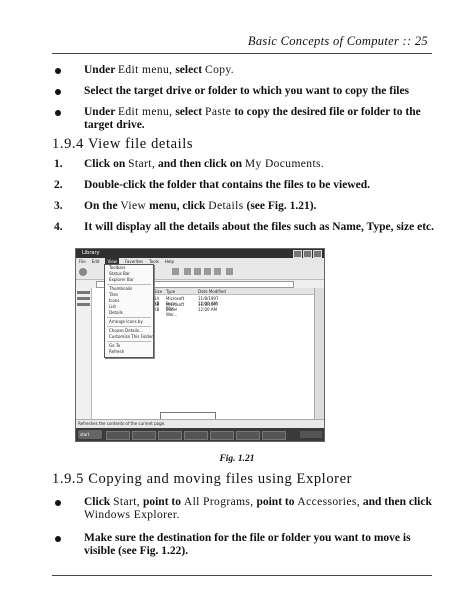 This screenshot has width=474, height=613. What do you see at coordinates (95, 261) in the screenshot?
I see `menu-edit: Edit` at bounding box center [95, 261].